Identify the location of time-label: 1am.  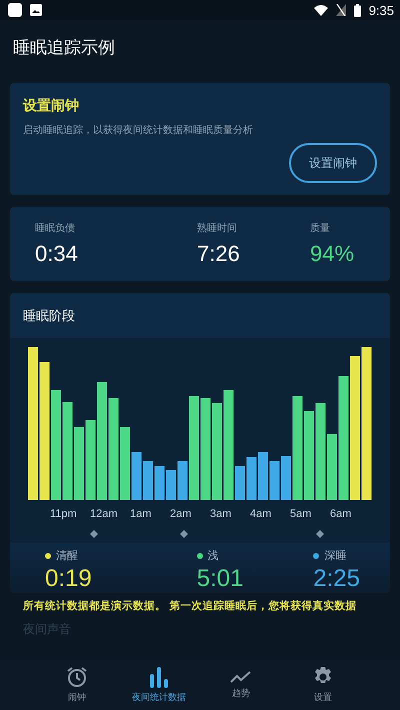
(141, 514).